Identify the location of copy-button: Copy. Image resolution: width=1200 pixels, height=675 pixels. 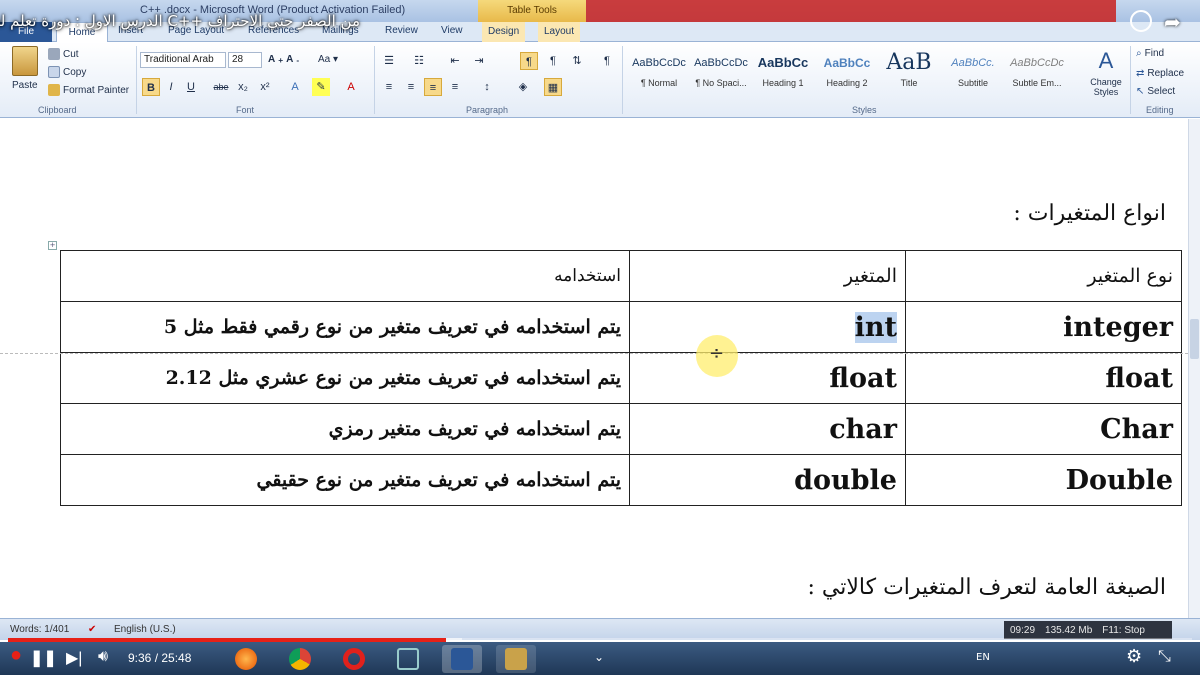
(67, 72).